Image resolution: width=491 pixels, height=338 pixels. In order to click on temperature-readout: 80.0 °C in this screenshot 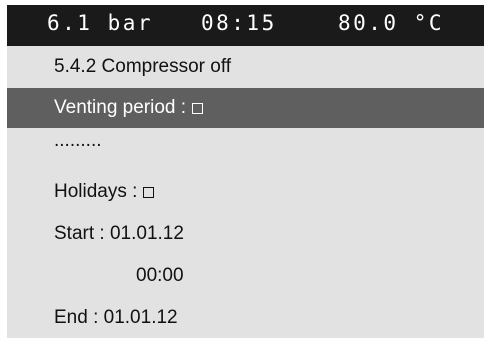, I will do `click(391, 23)`.